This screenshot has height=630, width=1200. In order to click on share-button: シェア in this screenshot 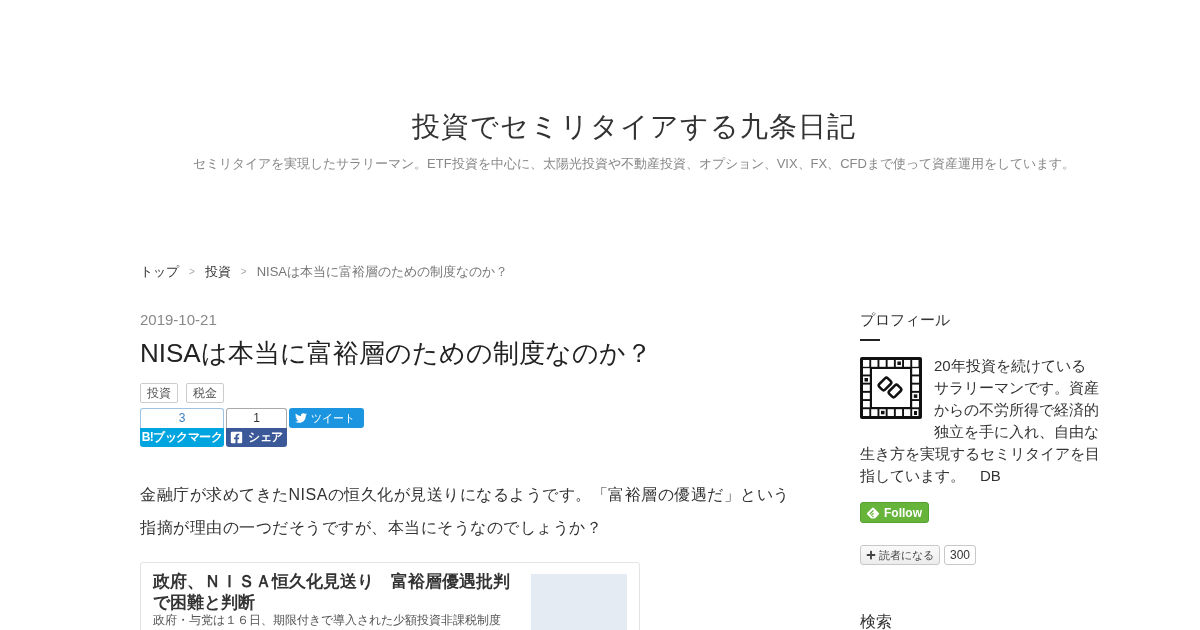, I will do `click(256, 437)`.